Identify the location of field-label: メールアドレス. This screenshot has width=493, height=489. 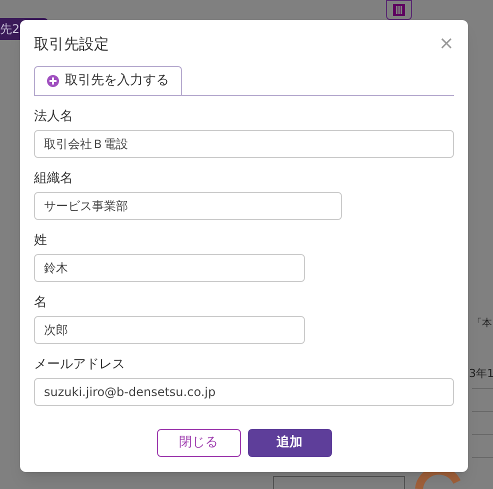
(80, 365).